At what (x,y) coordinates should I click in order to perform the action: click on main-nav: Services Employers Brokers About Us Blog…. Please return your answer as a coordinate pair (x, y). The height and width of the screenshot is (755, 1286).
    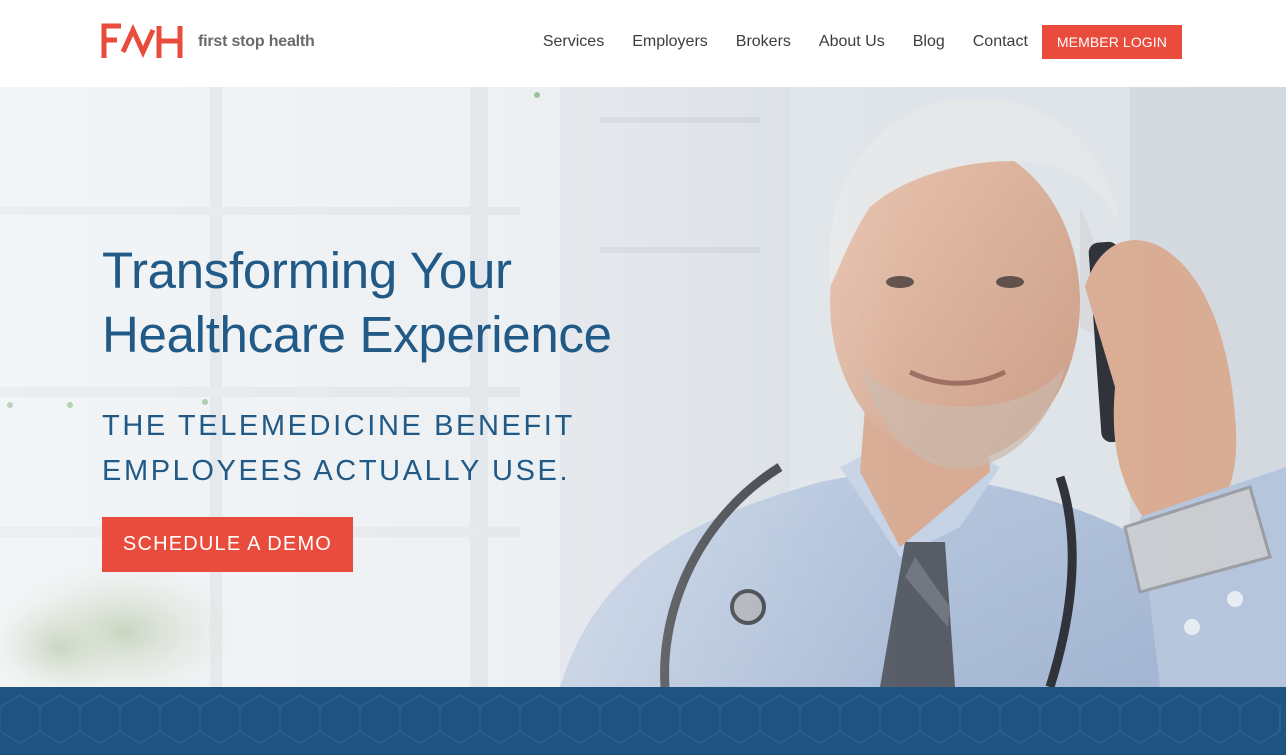
    Looking at the image, I should click on (862, 42).